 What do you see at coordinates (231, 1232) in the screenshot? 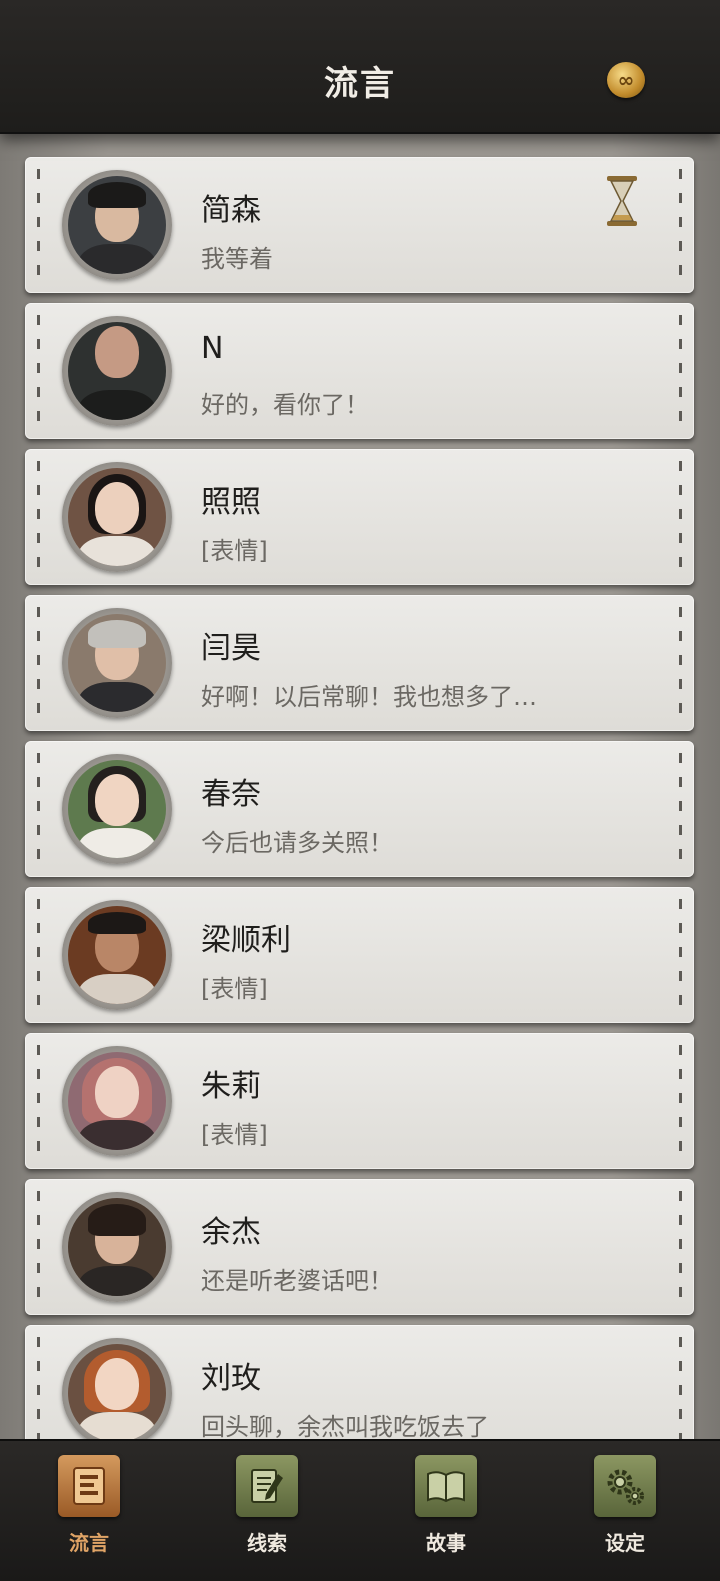
I see `contact-name: 余杰` at bounding box center [231, 1232].